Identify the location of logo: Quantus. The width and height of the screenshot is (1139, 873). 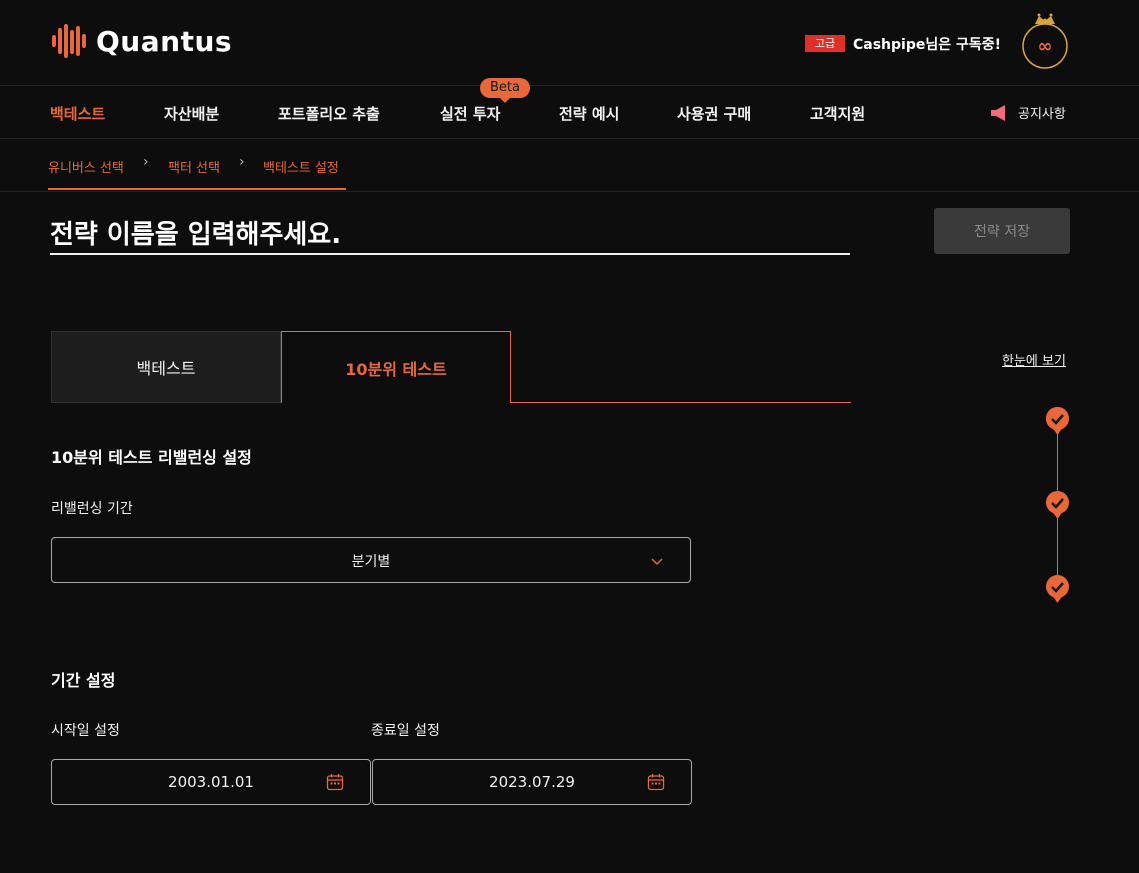
(141, 41).